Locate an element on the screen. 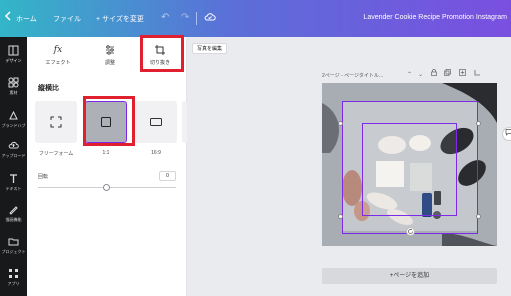 The width and height of the screenshot is (511, 296). tab-effects-label: エフェクト is located at coordinates (58, 63).